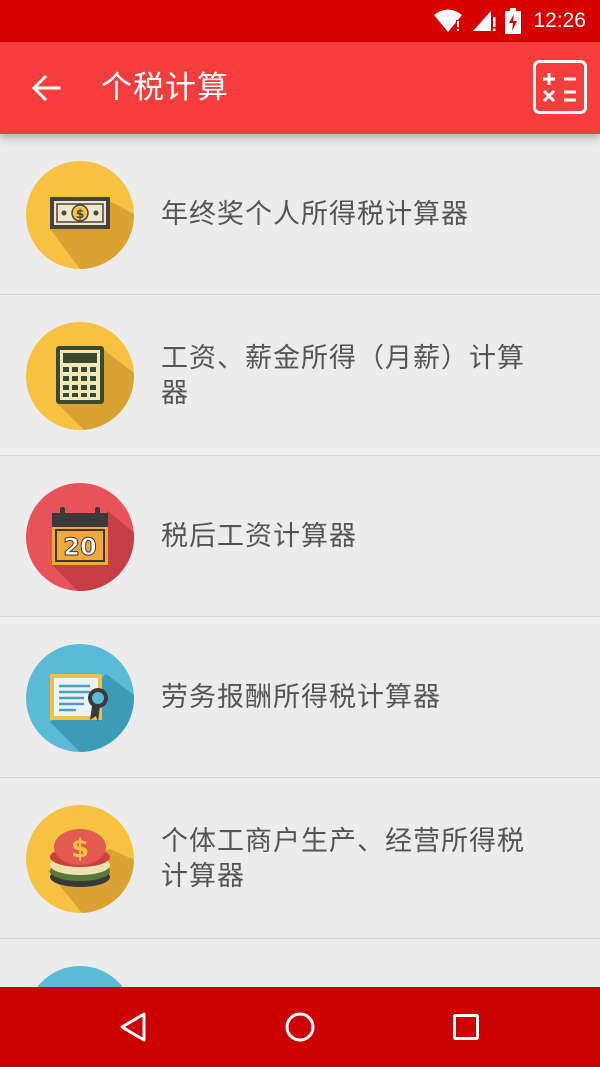 The image size is (600, 1067). Describe the element at coordinates (80, 698) in the screenshot. I see `certificate-icon` at that location.